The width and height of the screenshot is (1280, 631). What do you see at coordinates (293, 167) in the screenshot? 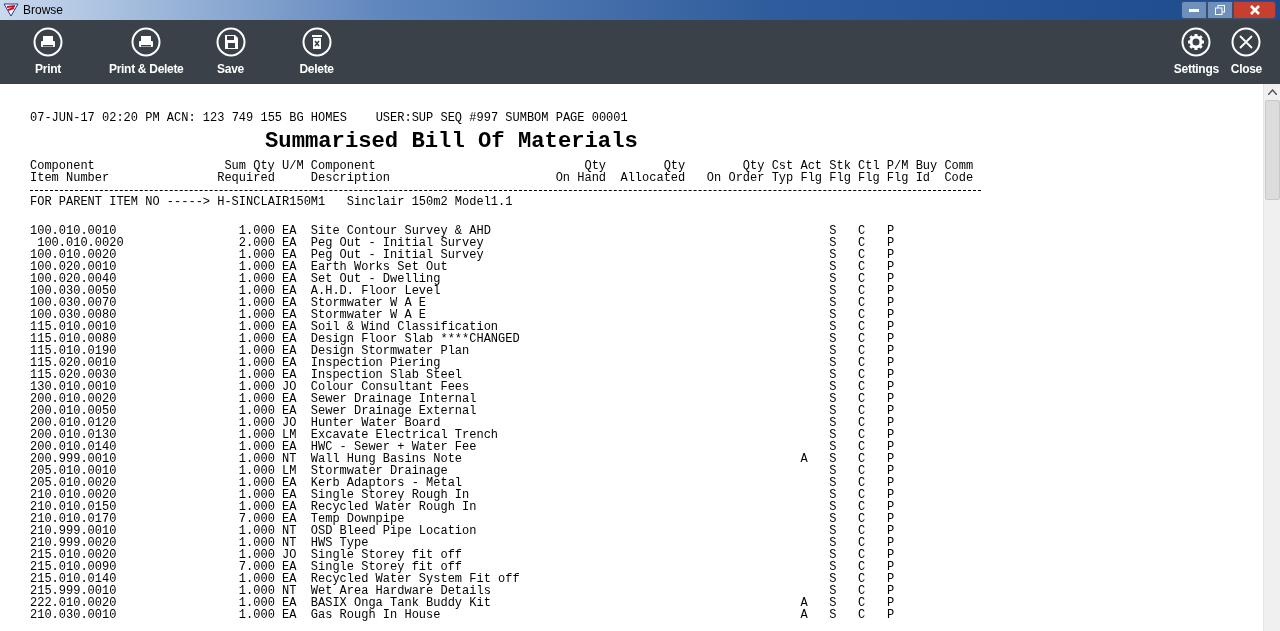
I see `column-header: U/M` at bounding box center [293, 167].